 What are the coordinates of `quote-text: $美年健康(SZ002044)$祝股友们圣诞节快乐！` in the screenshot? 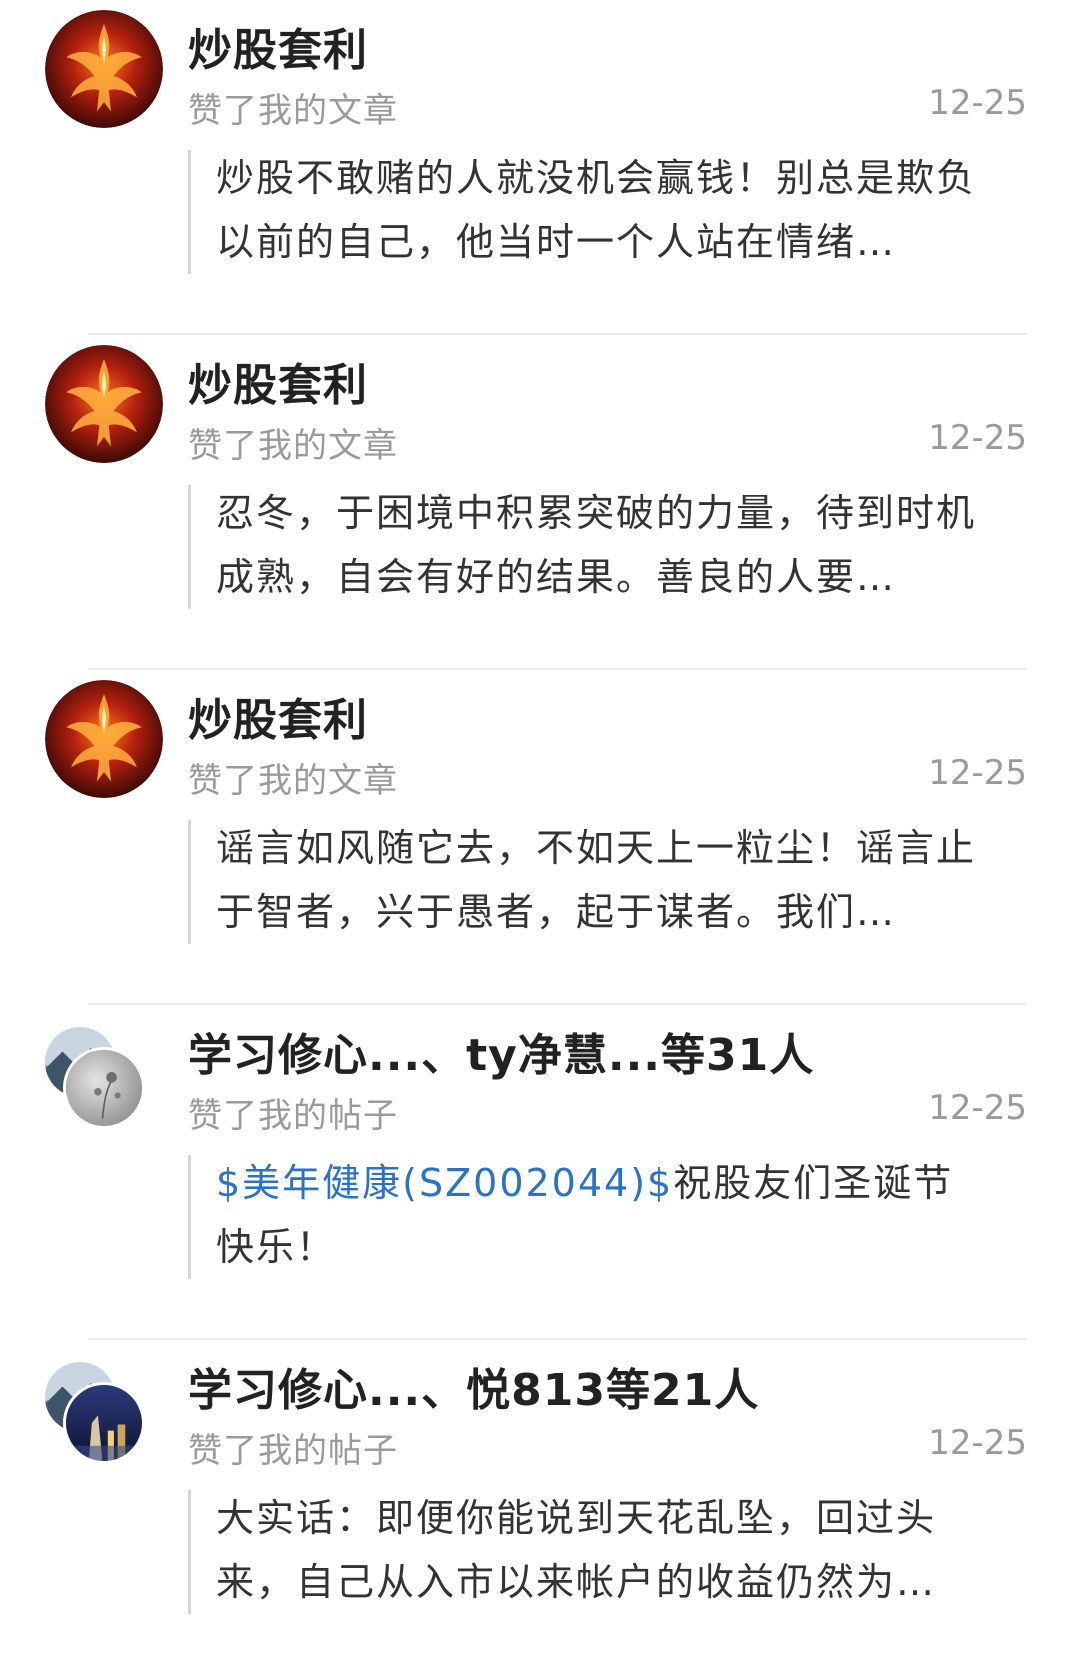 It's located at (601, 1215).